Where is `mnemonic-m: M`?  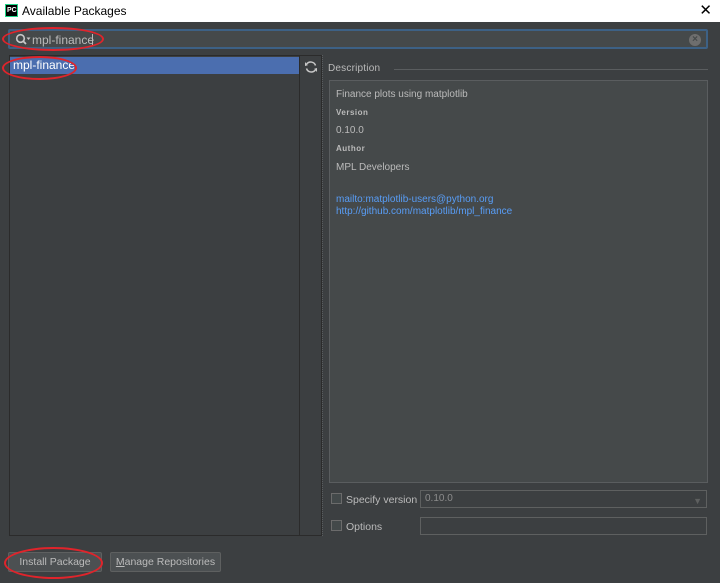
mnemonic-m: M is located at coordinates (120, 562).